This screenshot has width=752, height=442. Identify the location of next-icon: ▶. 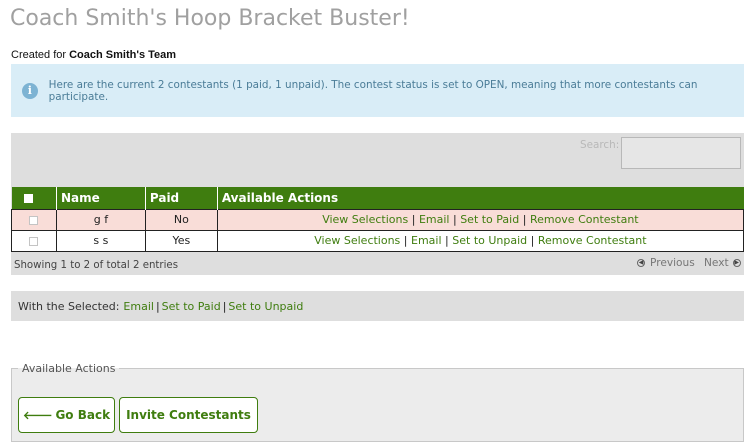
(736, 263).